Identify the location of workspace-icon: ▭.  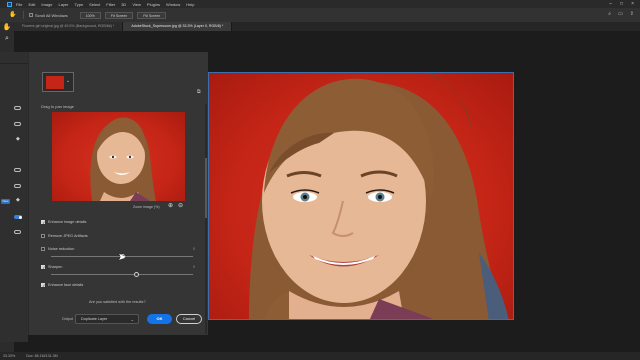
(620, 14).